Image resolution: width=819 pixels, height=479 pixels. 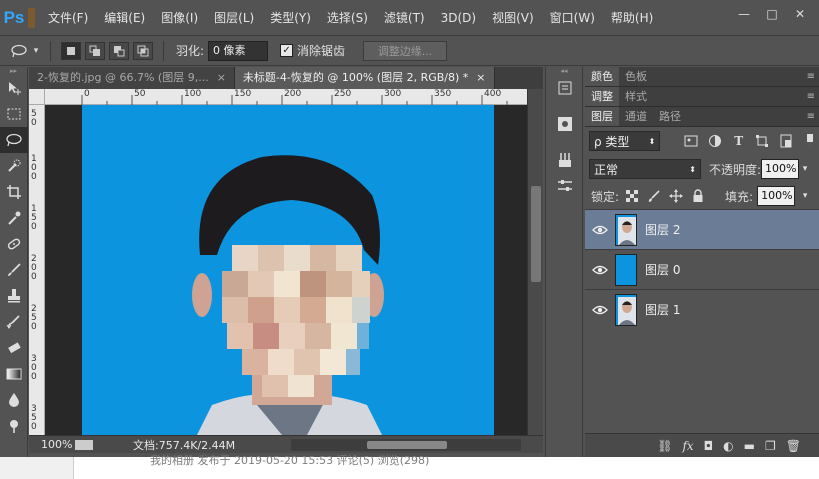 What do you see at coordinates (728, 446) in the screenshot?
I see `adjustment-layer-icon: ◐` at bounding box center [728, 446].